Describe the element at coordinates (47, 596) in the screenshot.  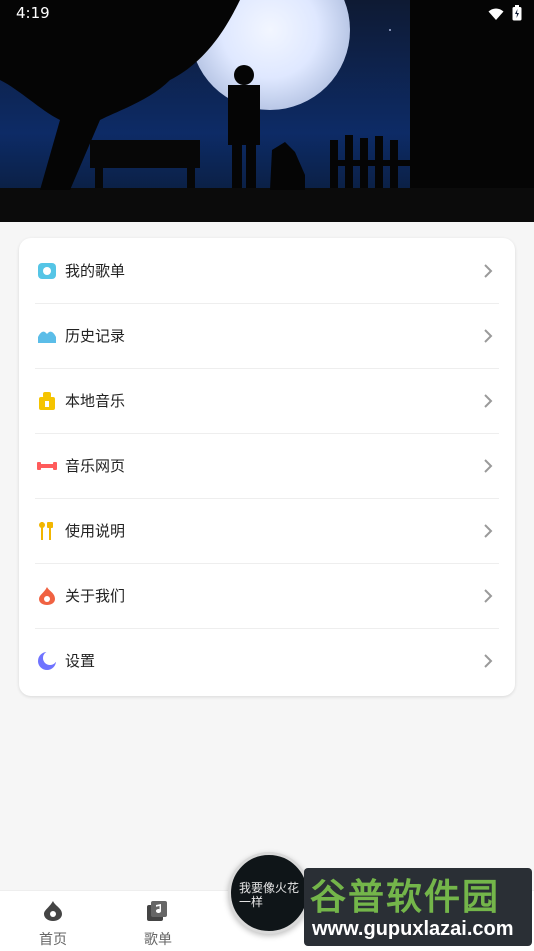
I see `about-icon` at that location.